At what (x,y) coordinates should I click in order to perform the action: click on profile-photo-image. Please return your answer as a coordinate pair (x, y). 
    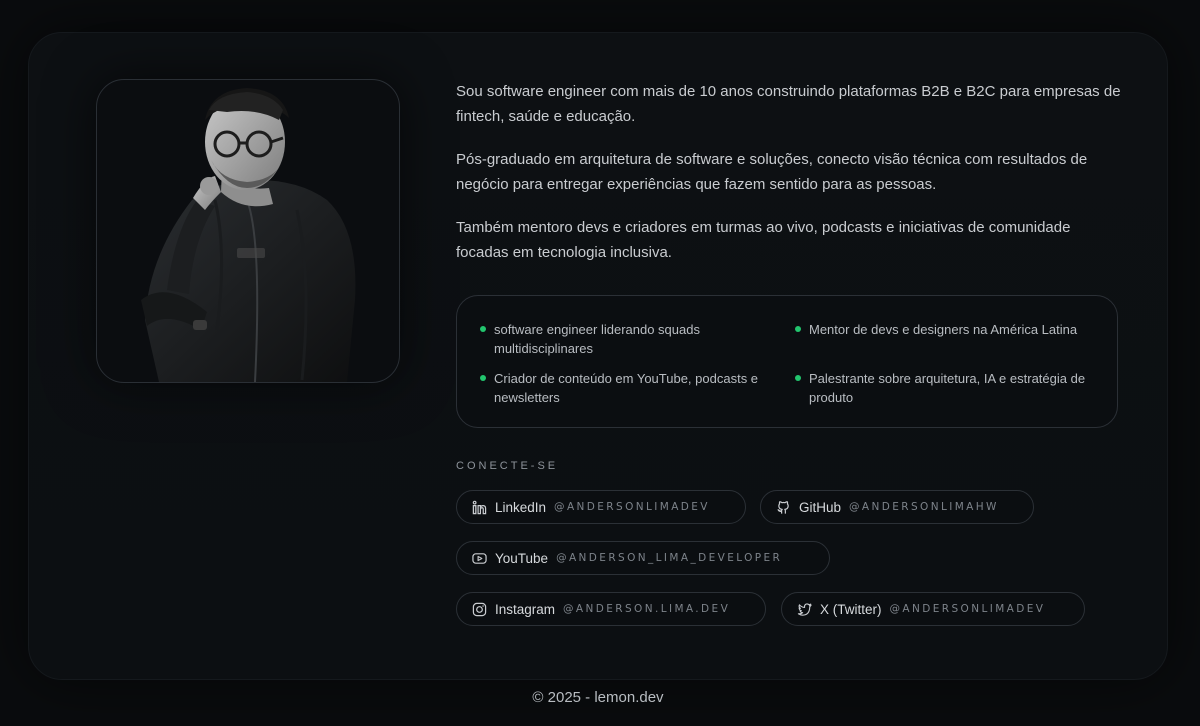
    Looking at the image, I should click on (248, 235).